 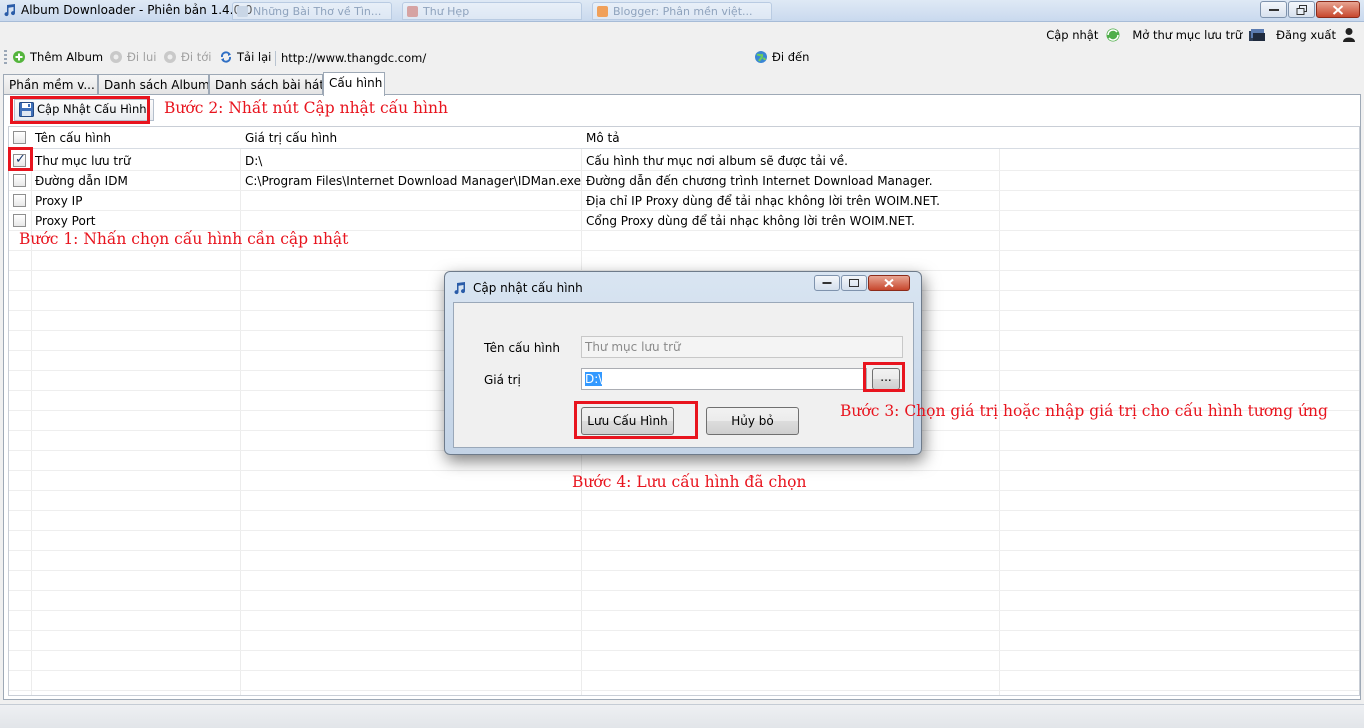 I want to click on forward-button: Đi tới, so click(x=187, y=57).